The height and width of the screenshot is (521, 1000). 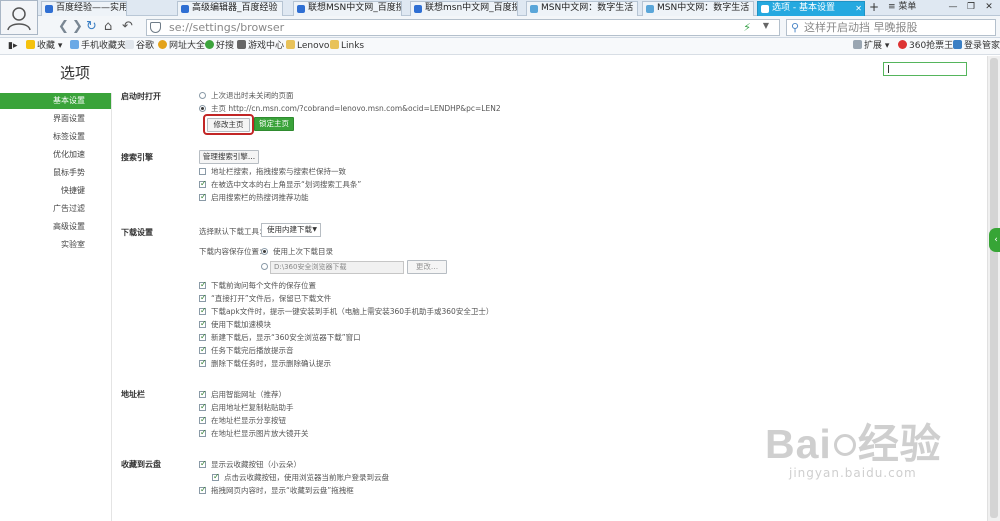 I want to click on tab-1: 高级编辑器_百度经验, so click(x=230, y=8).